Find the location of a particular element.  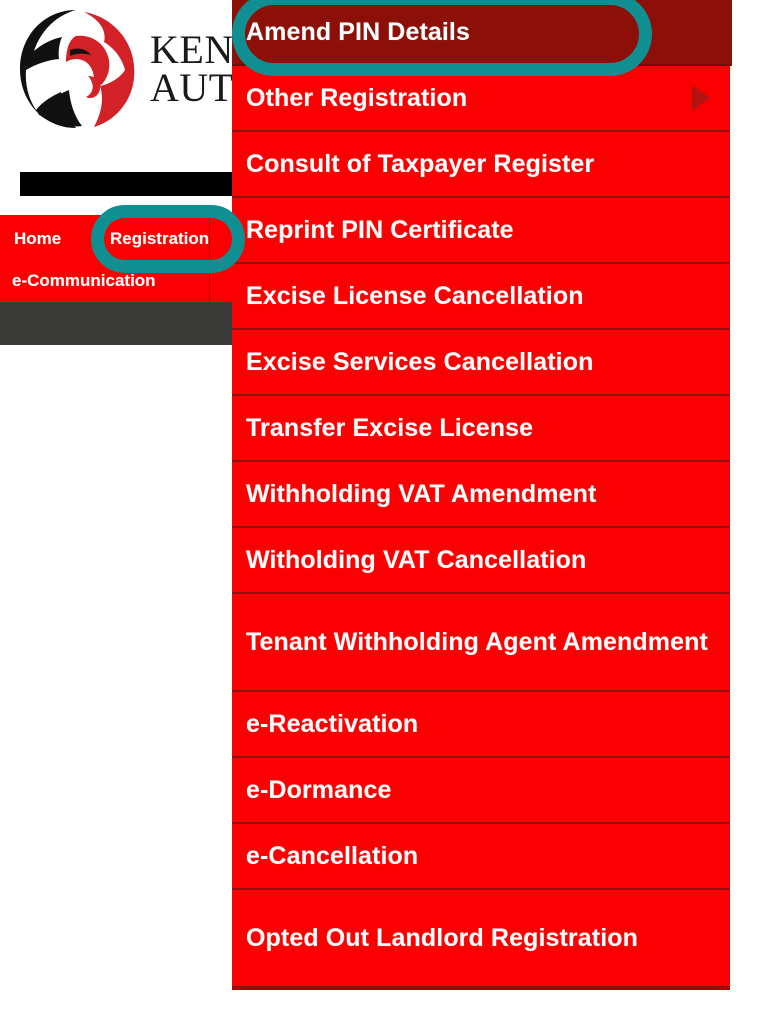

menu-item: Amend PIN Details is located at coordinates (482, 33).